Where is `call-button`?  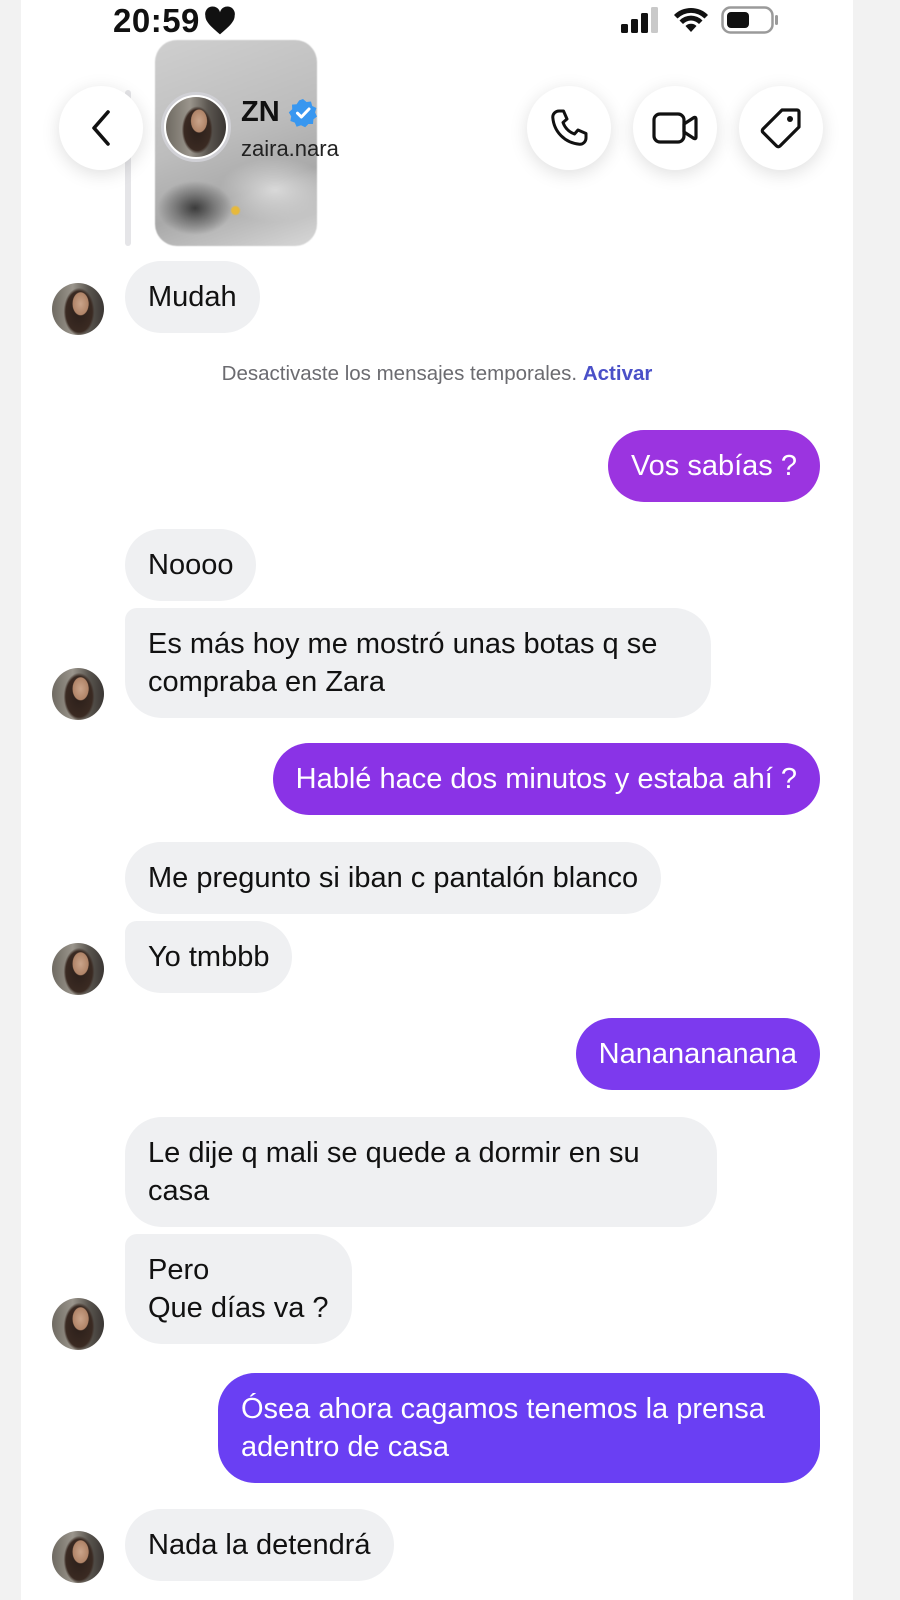 call-button is located at coordinates (569, 128).